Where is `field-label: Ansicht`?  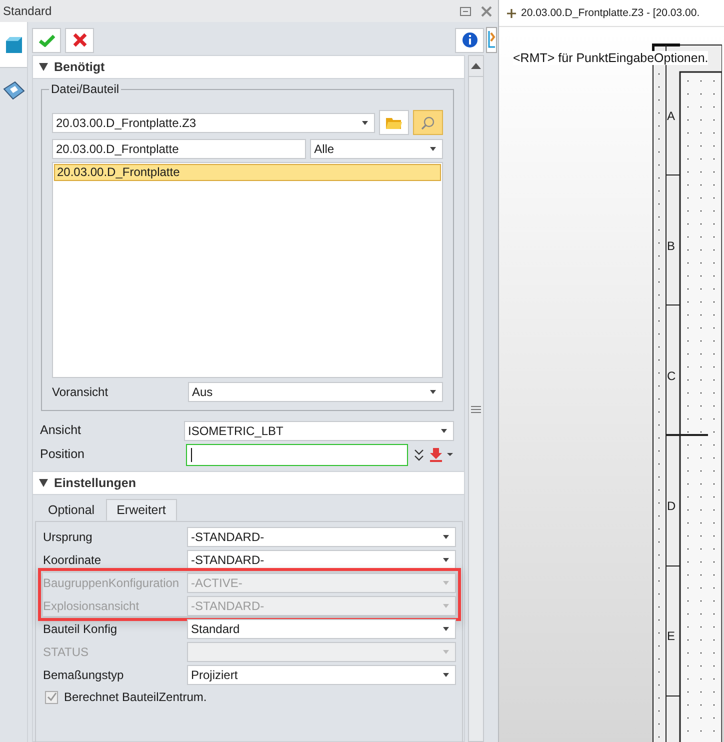 field-label: Ansicht is located at coordinates (61, 430).